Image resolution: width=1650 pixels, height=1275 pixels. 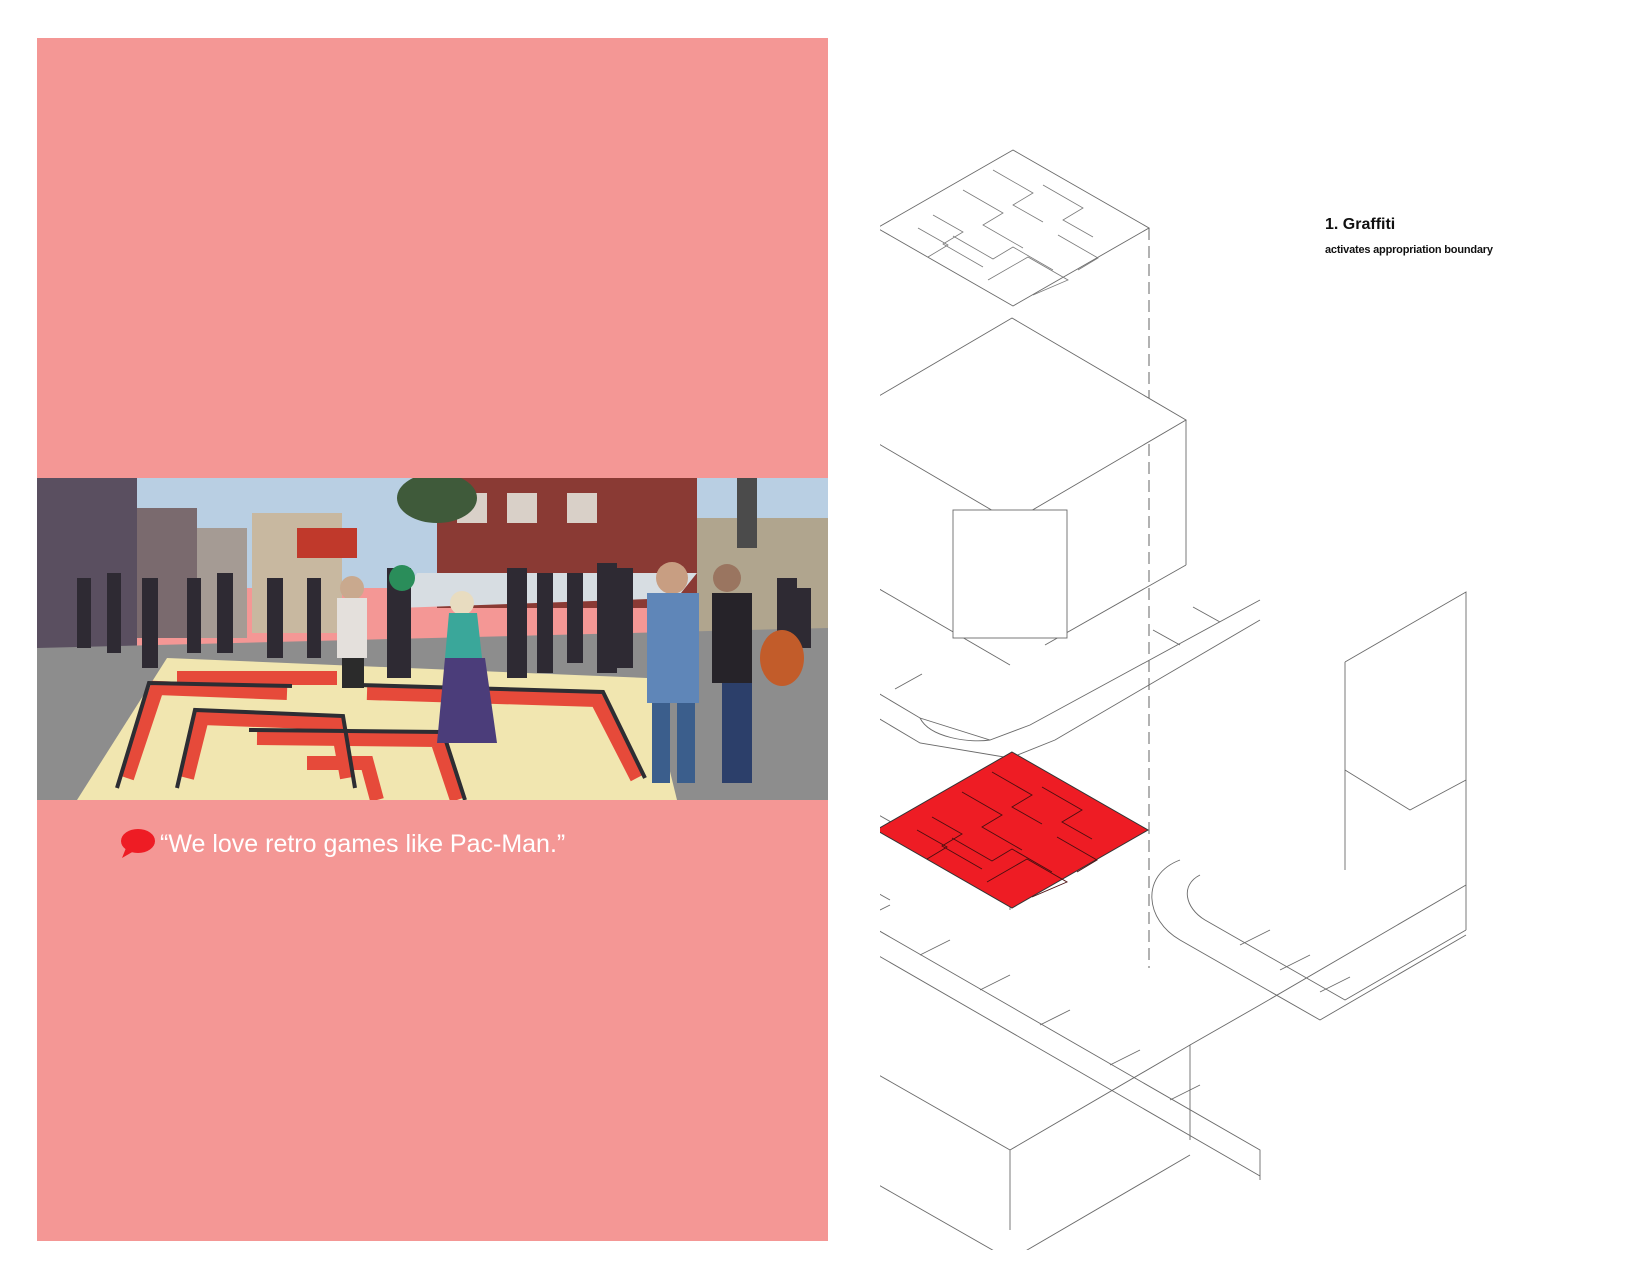 What do you see at coordinates (138, 843) in the screenshot?
I see `speech-bubble-icon` at bounding box center [138, 843].